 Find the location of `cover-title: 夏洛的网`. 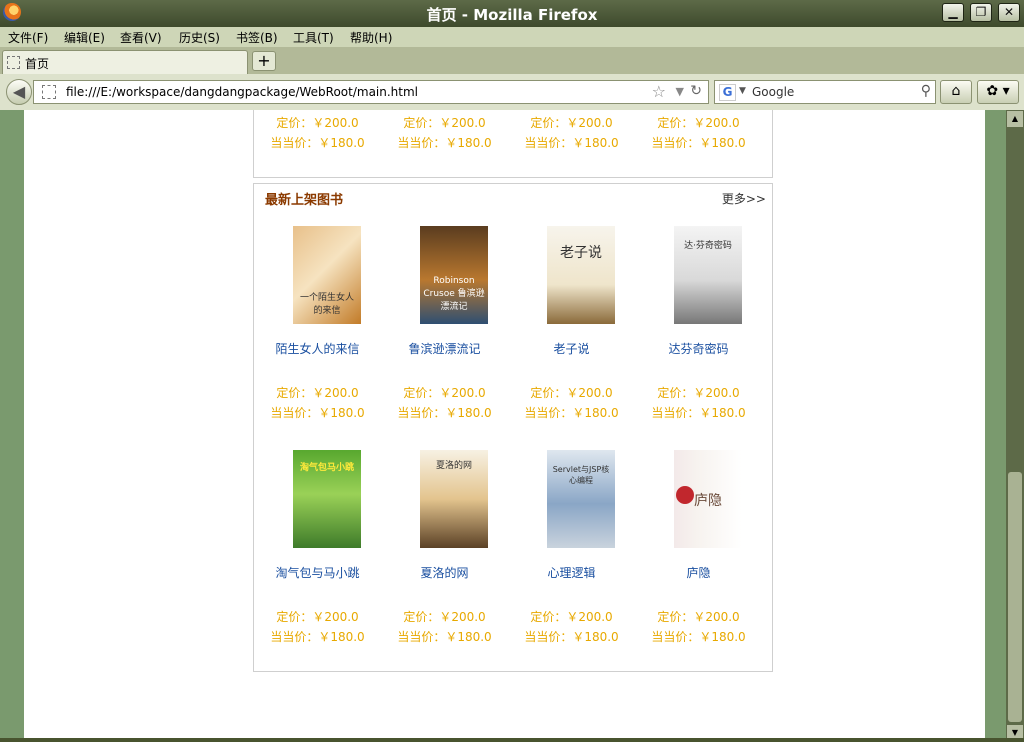

cover-title: 夏洛的网 is located at coordinates (453, 466).